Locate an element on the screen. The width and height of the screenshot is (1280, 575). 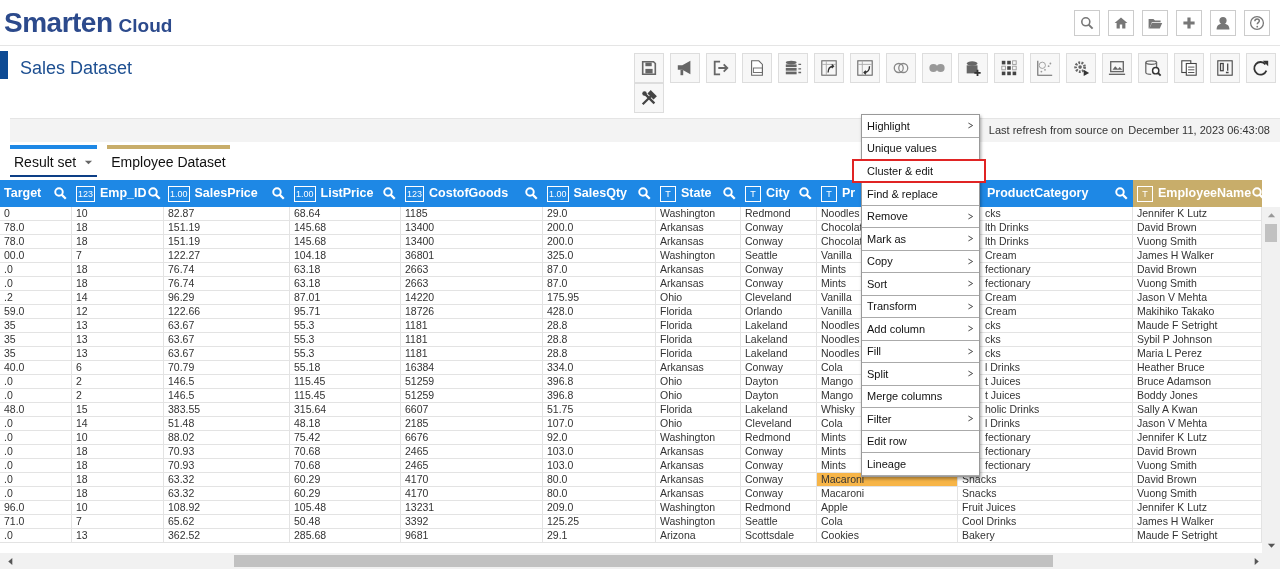
gear-icon is located at coordinates (1081, 68).